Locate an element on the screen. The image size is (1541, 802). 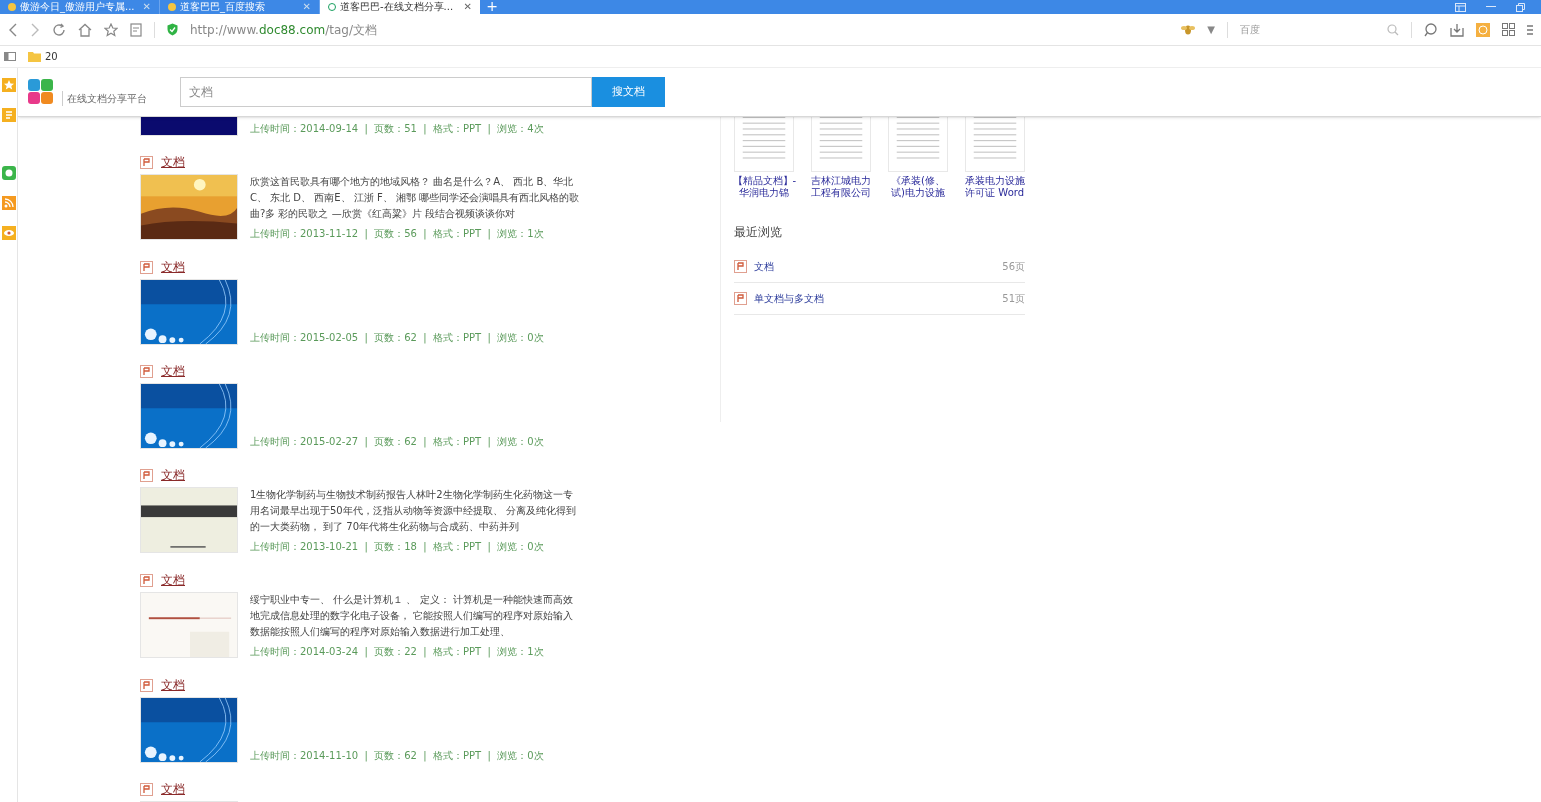
download-icon is located at coordinates (1457, 29).